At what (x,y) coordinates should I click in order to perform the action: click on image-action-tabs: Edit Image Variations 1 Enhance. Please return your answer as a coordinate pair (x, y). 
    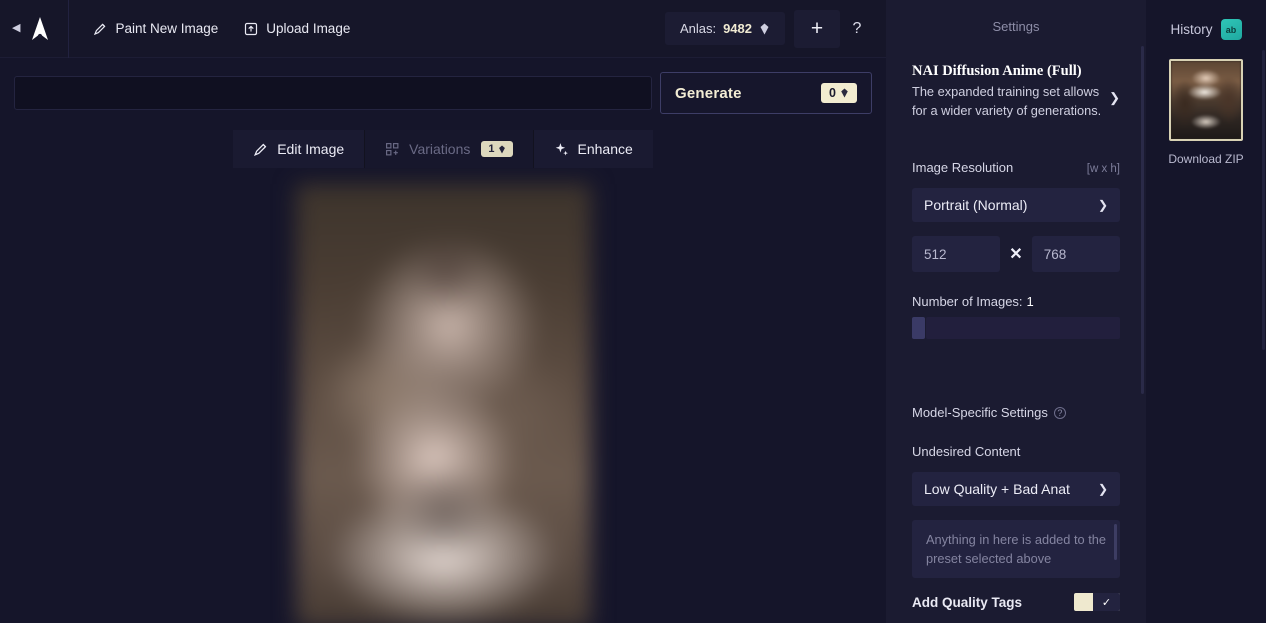
    Looking at the image, I should click on (443, 149).